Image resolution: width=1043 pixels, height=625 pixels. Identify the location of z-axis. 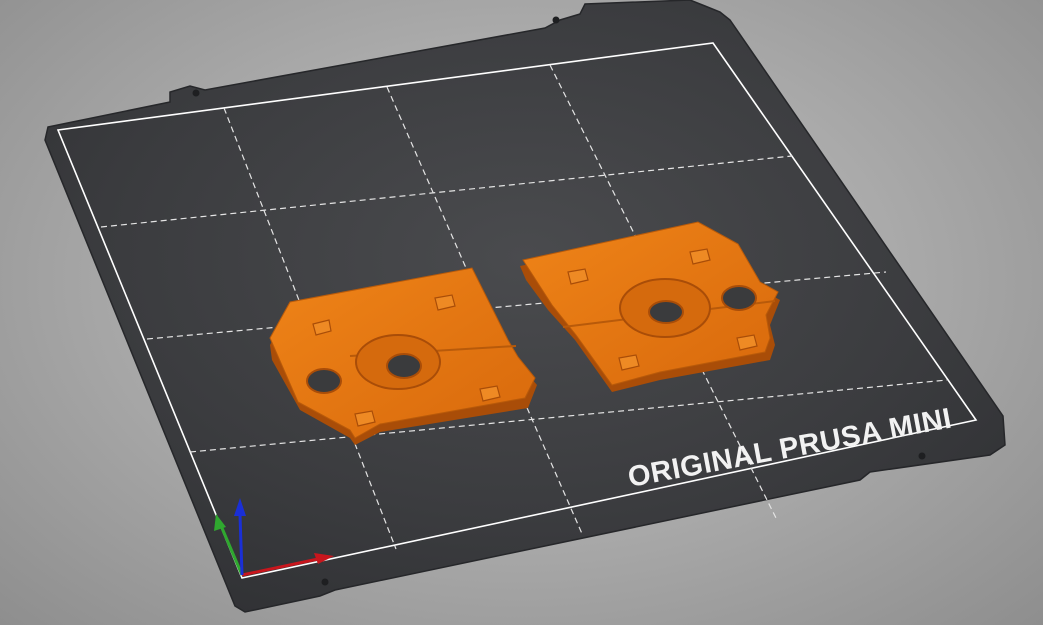
(241, 545).